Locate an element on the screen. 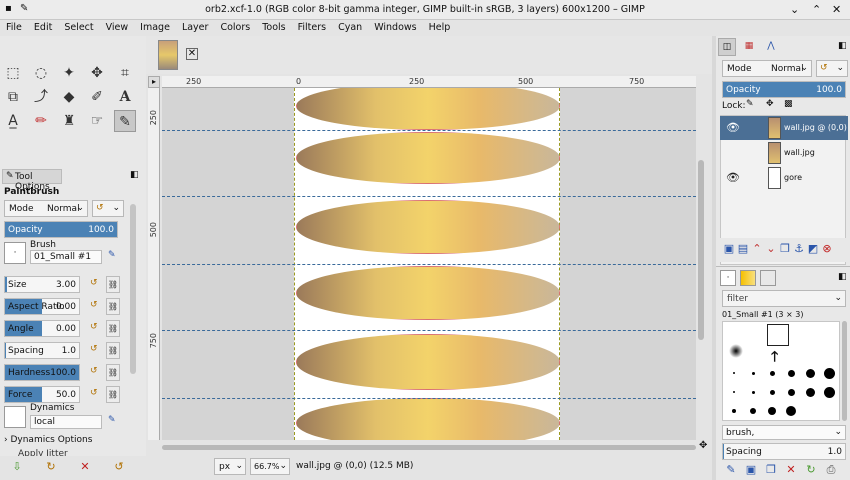 The image size is (850, 480). lock-position-icon: ✥ is located at coordinates (770, 104).